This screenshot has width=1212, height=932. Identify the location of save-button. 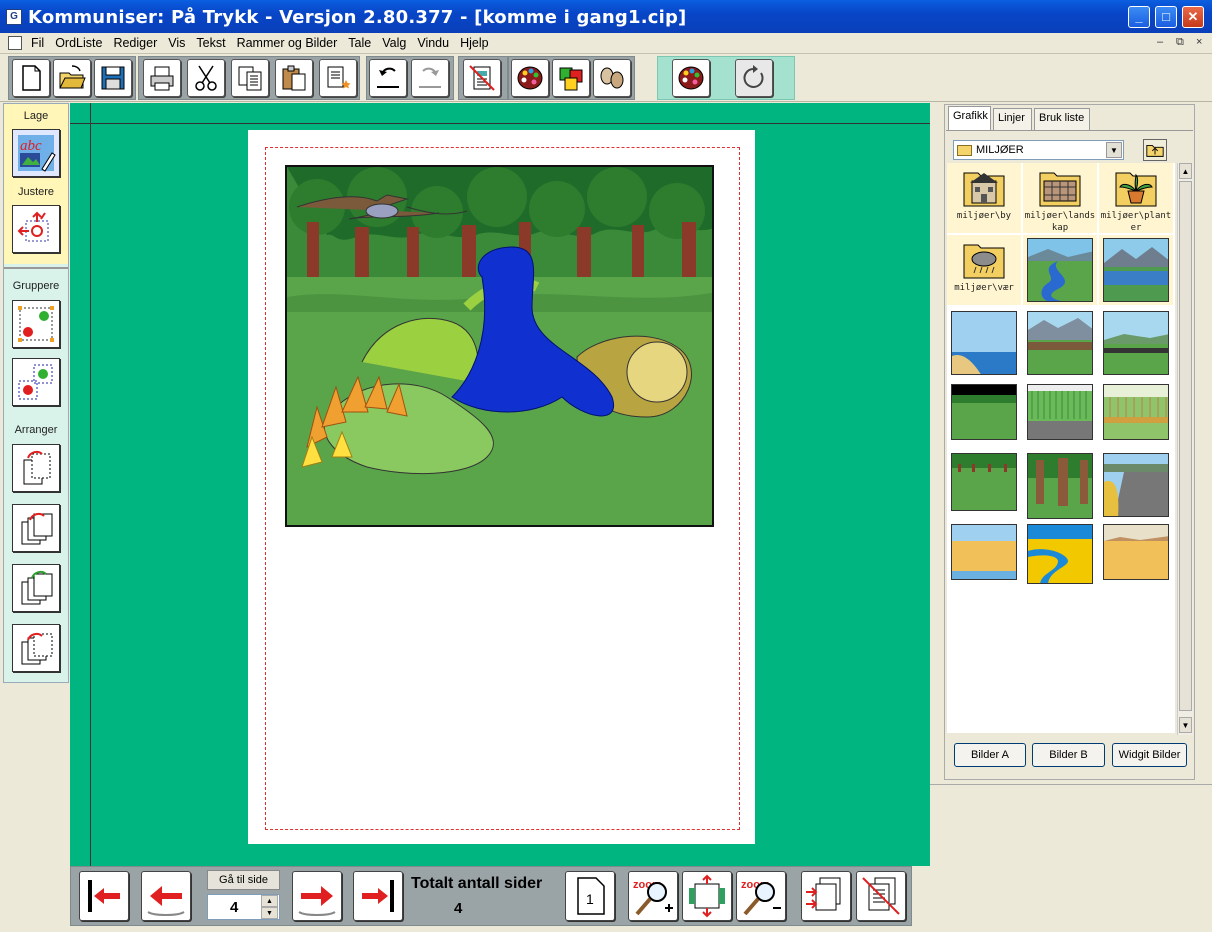
(113, 78).